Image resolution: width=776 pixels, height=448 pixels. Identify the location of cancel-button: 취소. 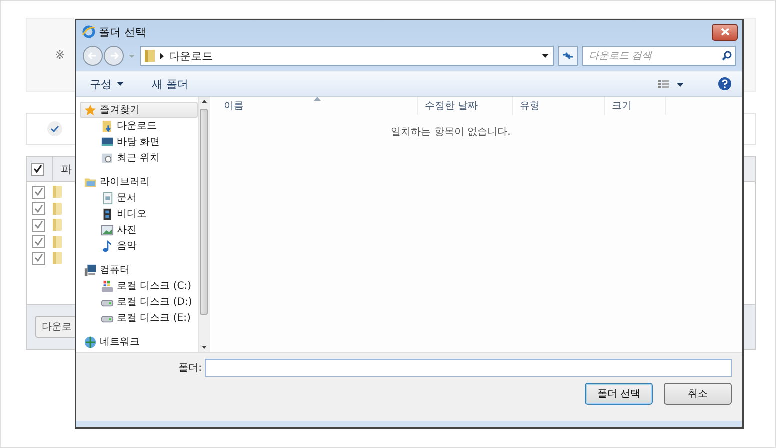
(698, 394).